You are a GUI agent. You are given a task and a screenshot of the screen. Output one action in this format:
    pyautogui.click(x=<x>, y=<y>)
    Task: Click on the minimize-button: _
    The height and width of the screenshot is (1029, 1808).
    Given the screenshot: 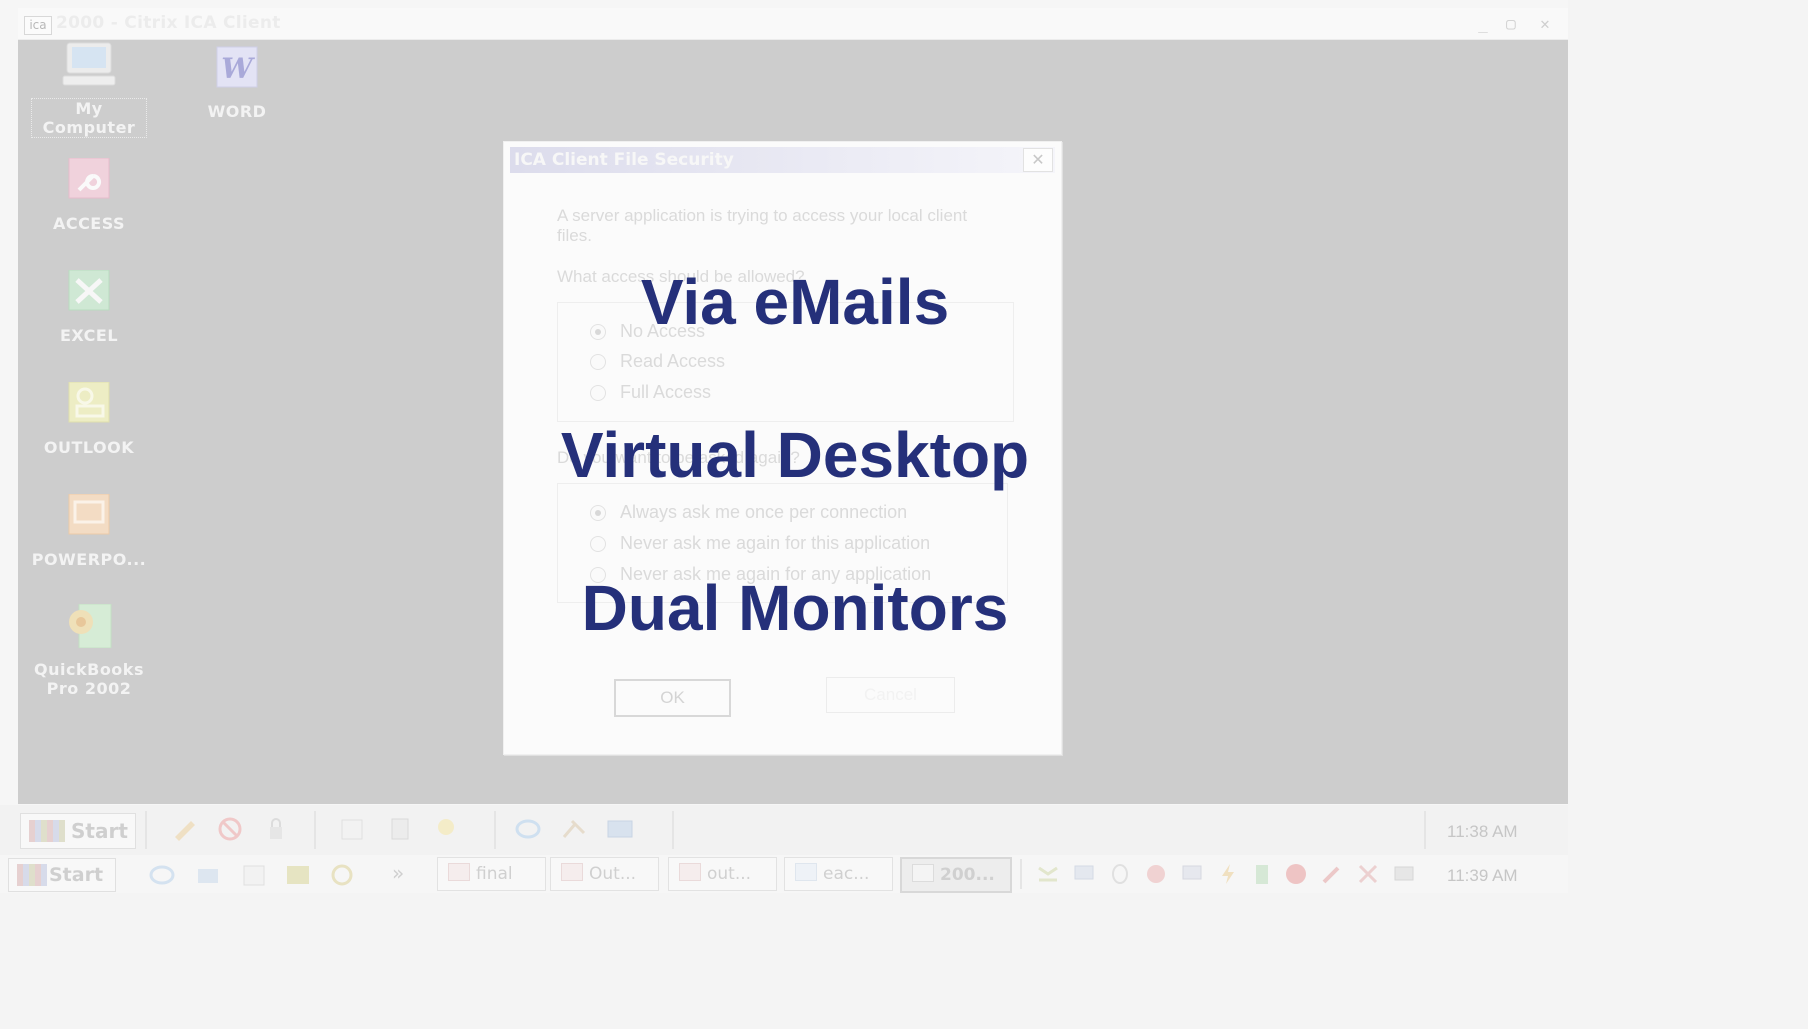 What is the action you would take?
    pyautogui.click(x=1483, y=24)
    